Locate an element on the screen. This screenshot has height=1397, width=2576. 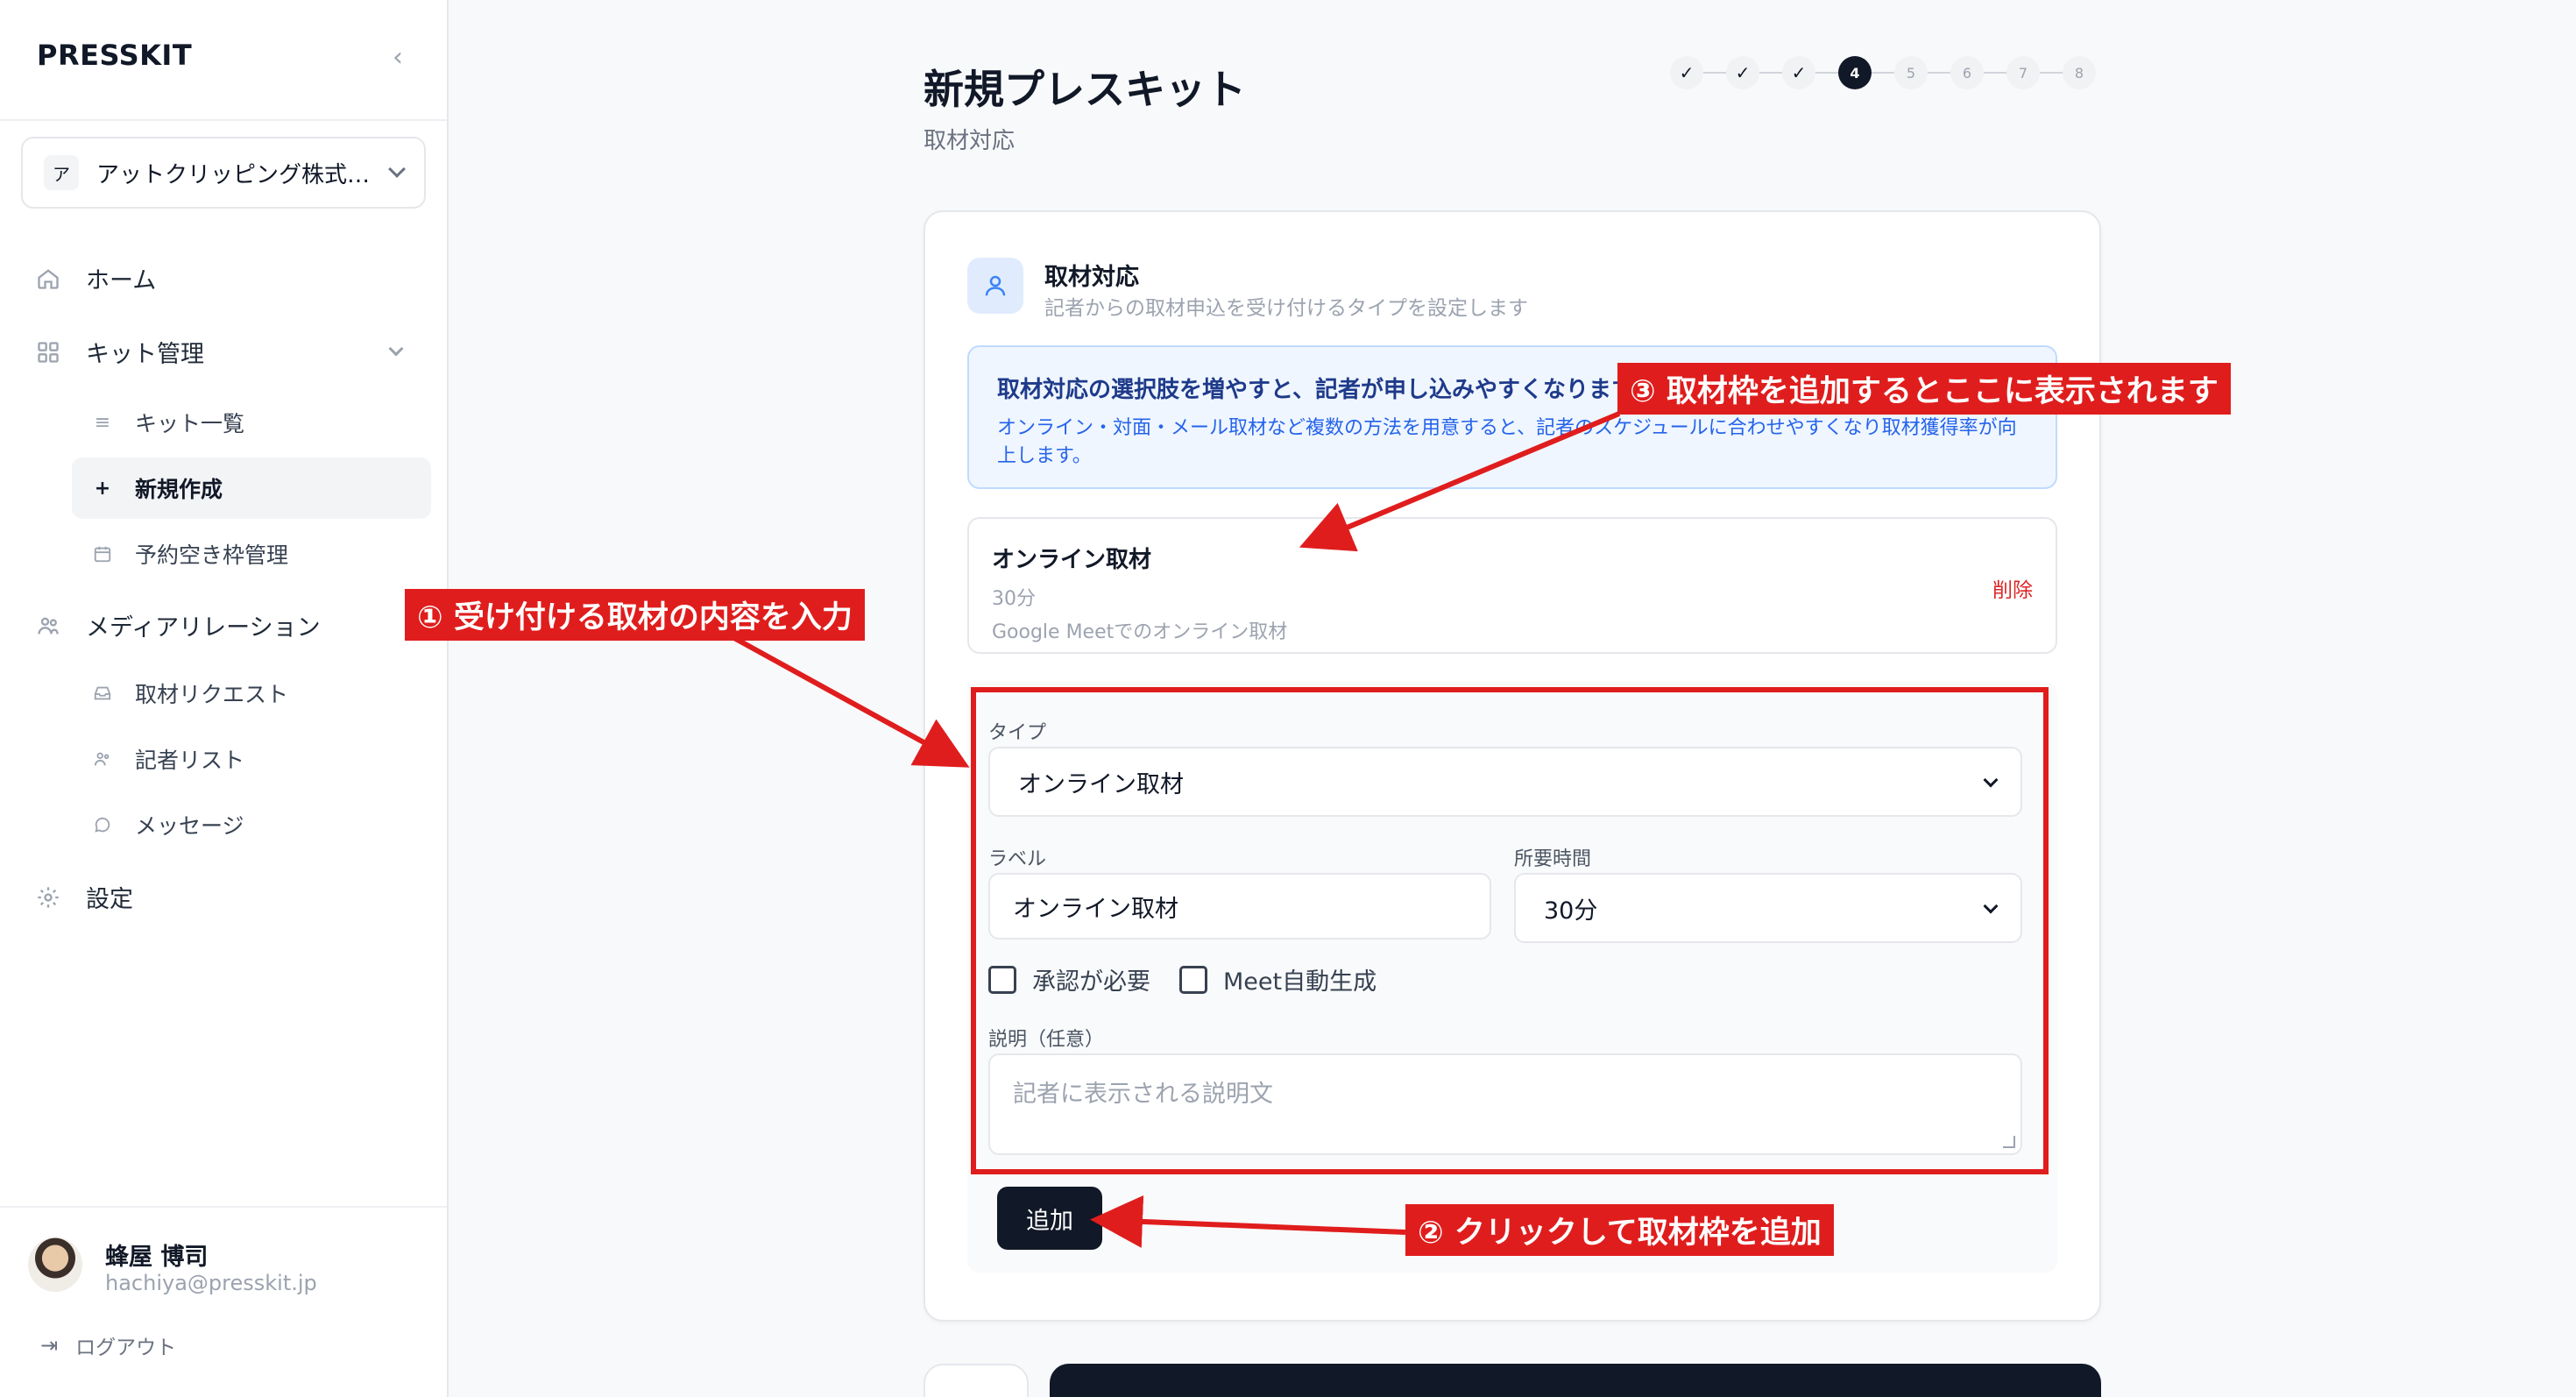
annotation-step-2: ② クリックして取材枠を追加 is located at coordinates (1619, 1230).